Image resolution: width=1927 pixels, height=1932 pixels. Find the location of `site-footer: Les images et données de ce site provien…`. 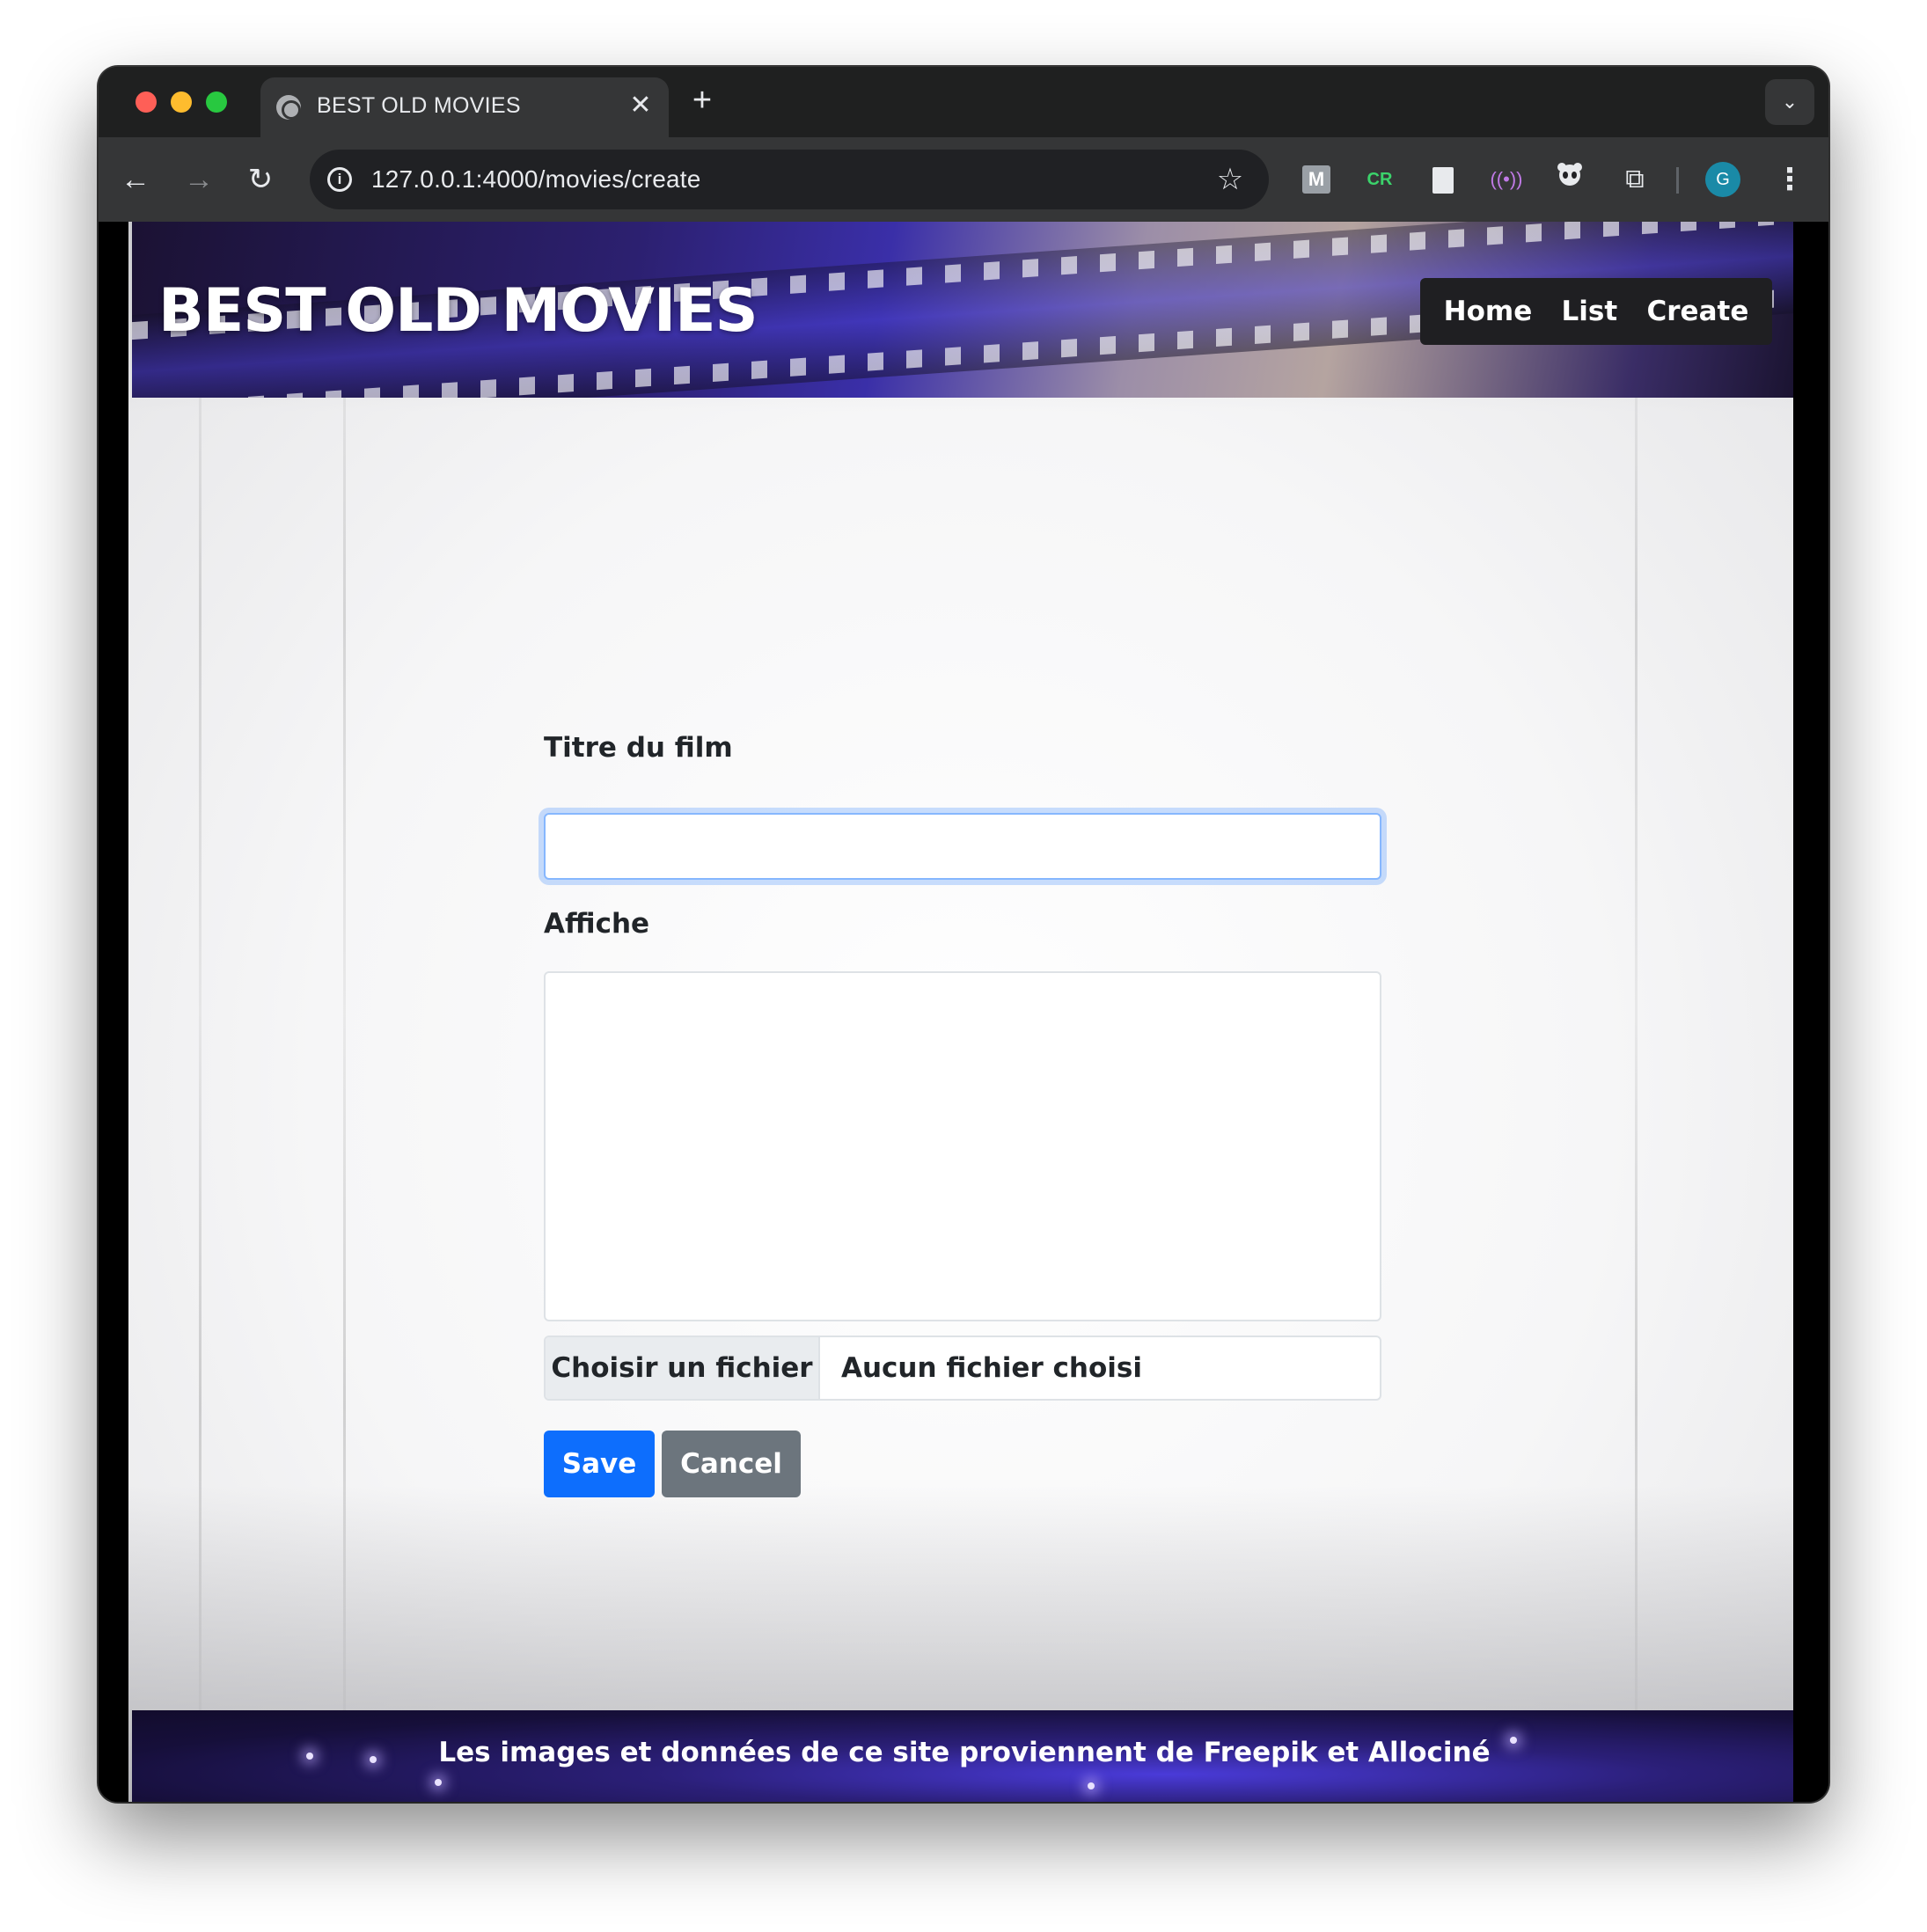

site-footer: Les images et données de ce site provien… is located at coordinates (962, 1756).